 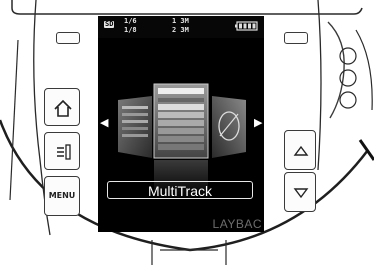 I want to click on triangle-down-icon, so click(x=301, y=193).